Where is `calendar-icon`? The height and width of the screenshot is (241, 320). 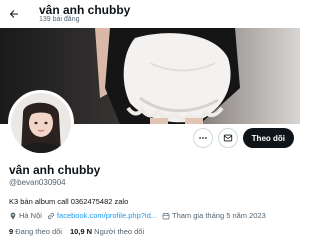
calendar-icon is located at coordinates (166, 215).